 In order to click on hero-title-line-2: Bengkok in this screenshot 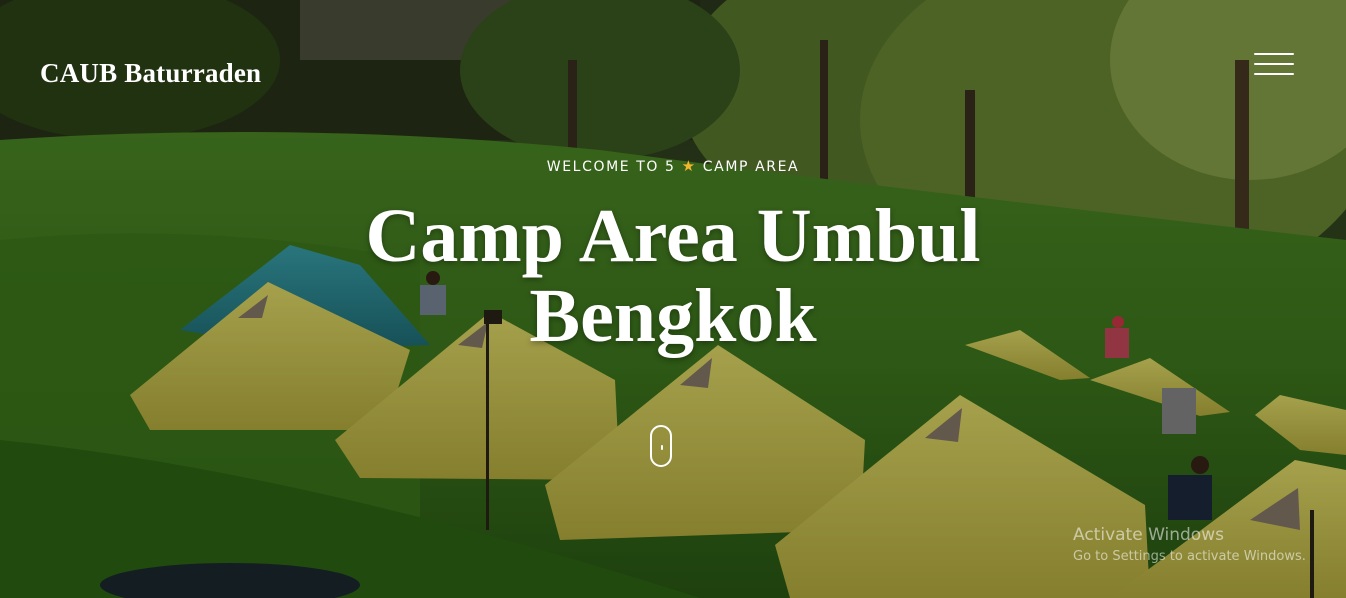, I will do `click(673, 316)`.